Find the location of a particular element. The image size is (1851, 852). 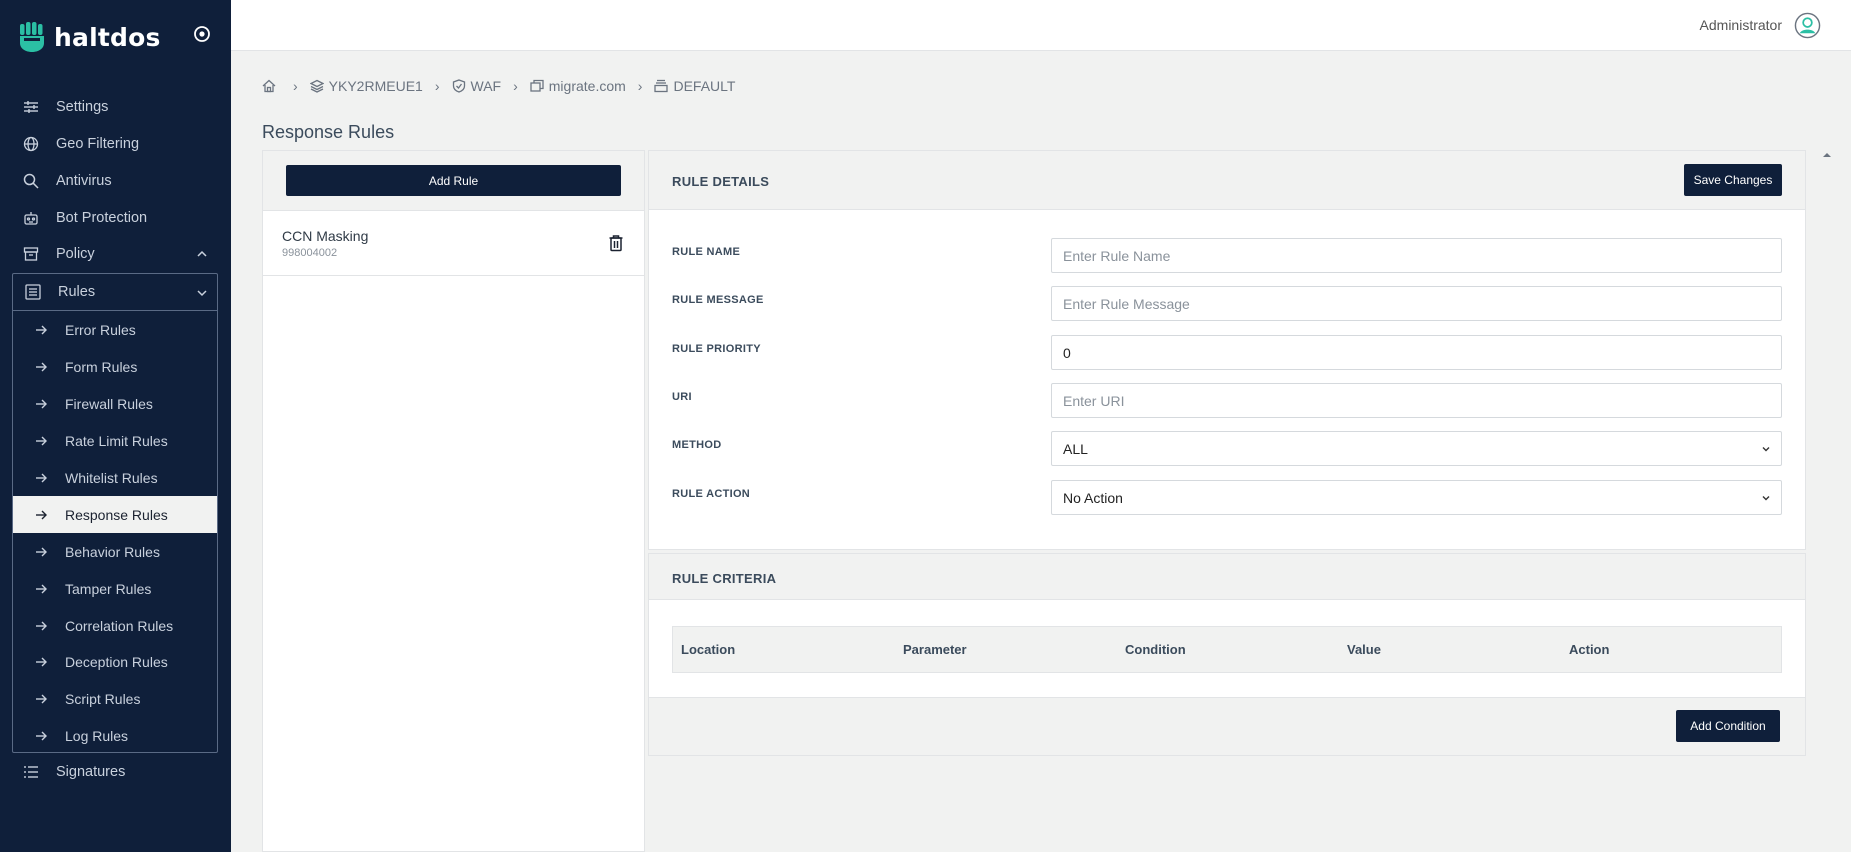

sidebar-subitem-label: Form Rules is located at coordinates (101, 366).